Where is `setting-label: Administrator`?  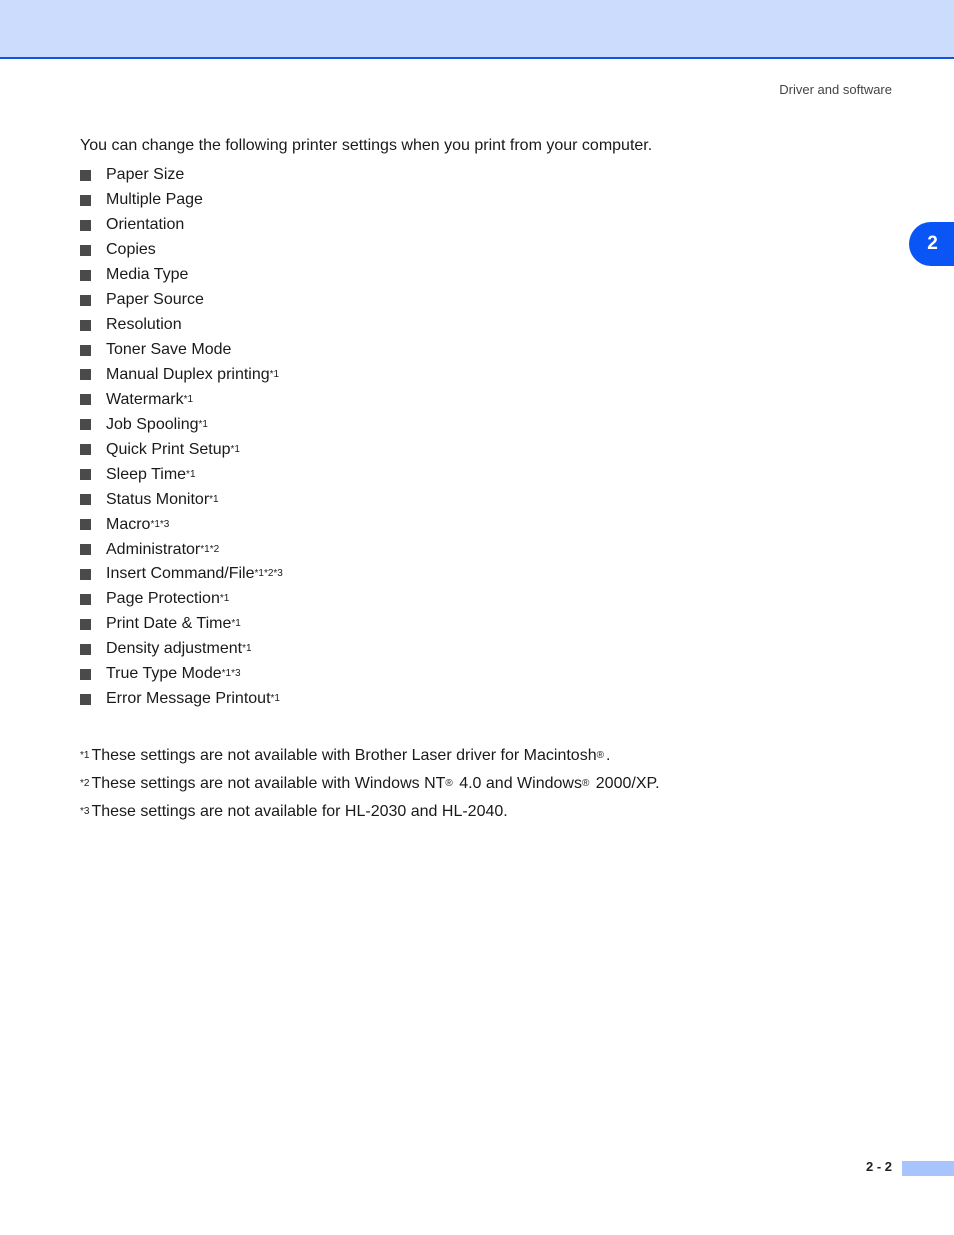
setting-label: Administrator is located at coordinates (153, 549).